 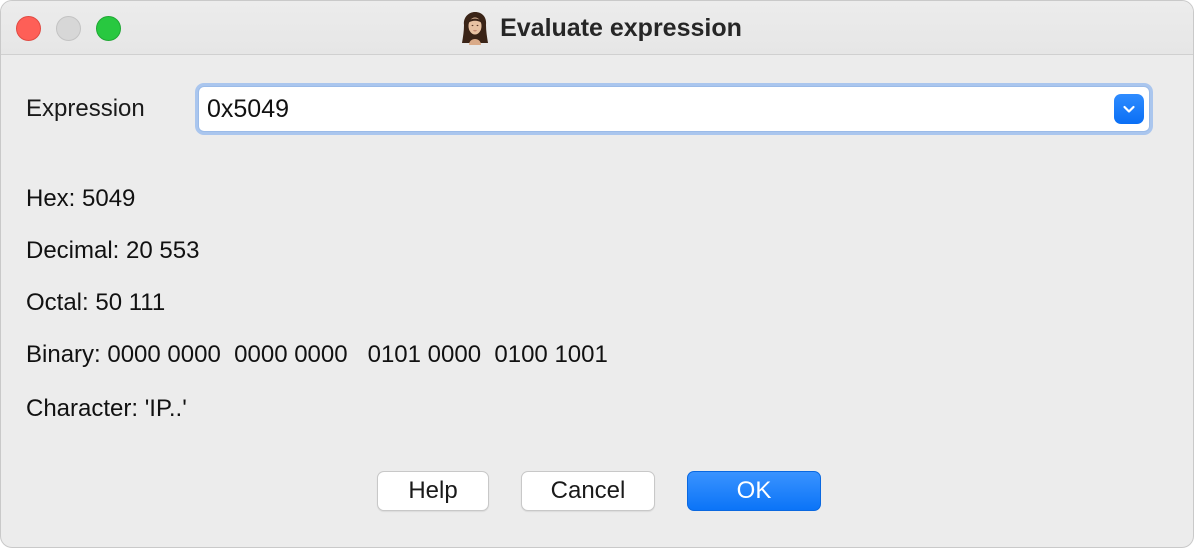 I want to click on ok-button: OK, so click(x=754, y=491).